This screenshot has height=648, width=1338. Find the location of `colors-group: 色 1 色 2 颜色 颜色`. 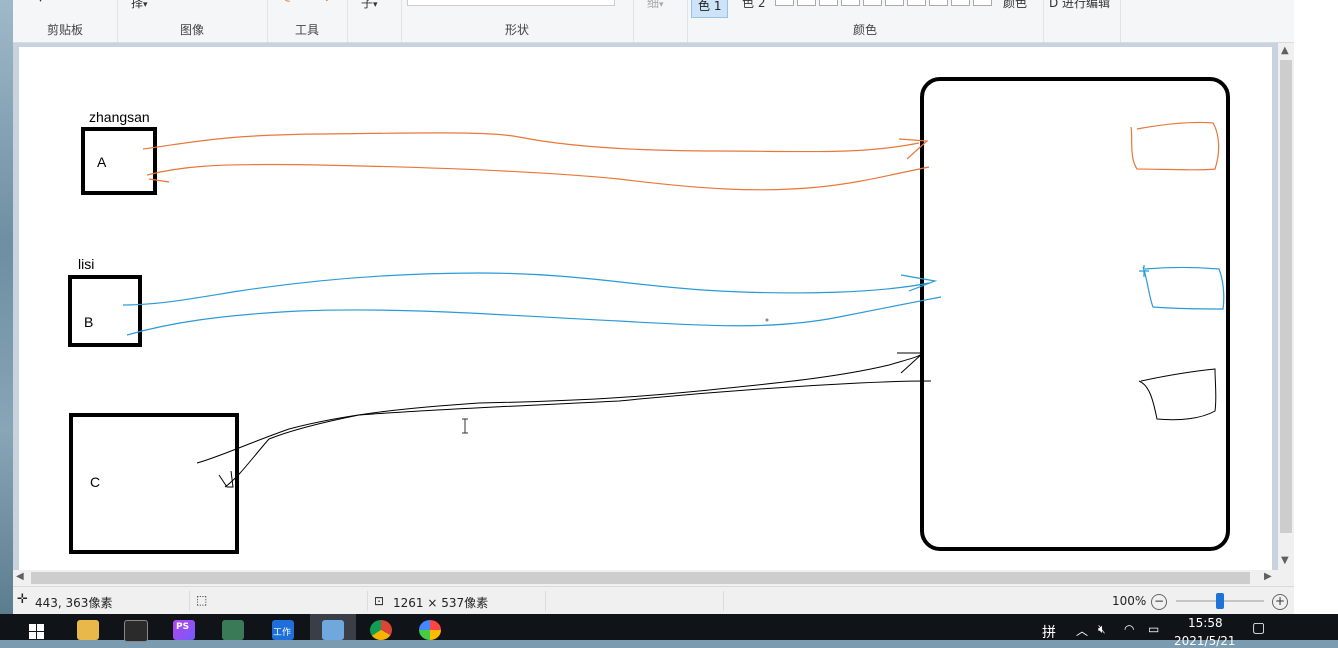

colors-group: 色 1 色 2 颜色 颜色 is located at coordinates (865, 21).